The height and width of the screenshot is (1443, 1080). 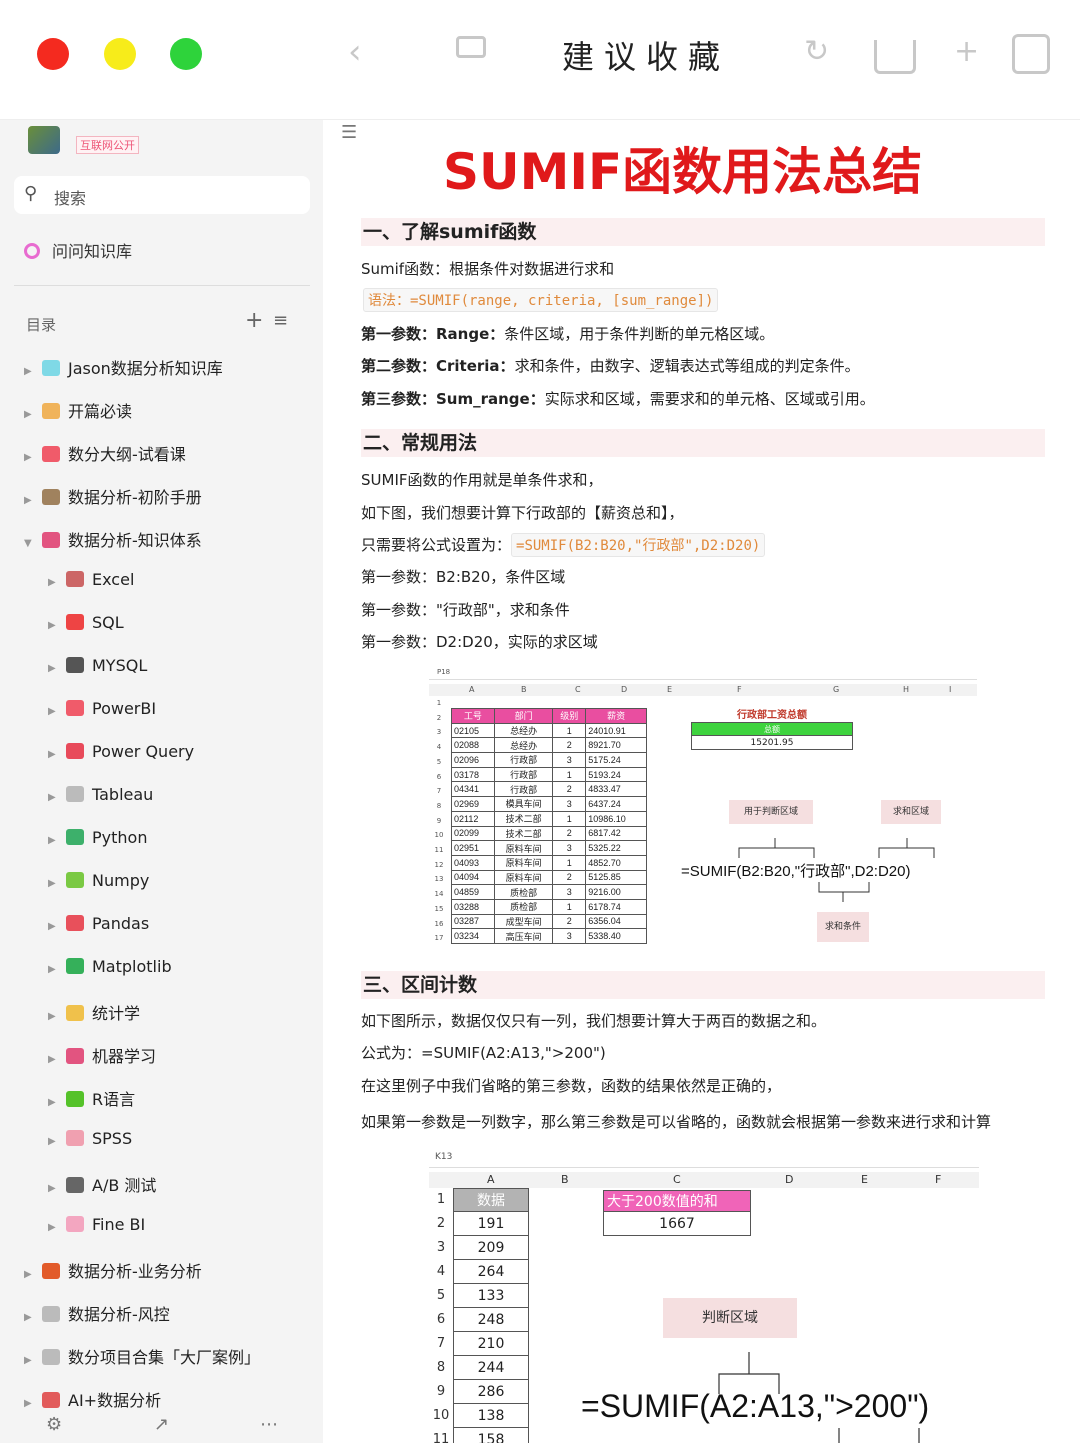 I want to click on music-note-icon, so click(x=51, y=540).